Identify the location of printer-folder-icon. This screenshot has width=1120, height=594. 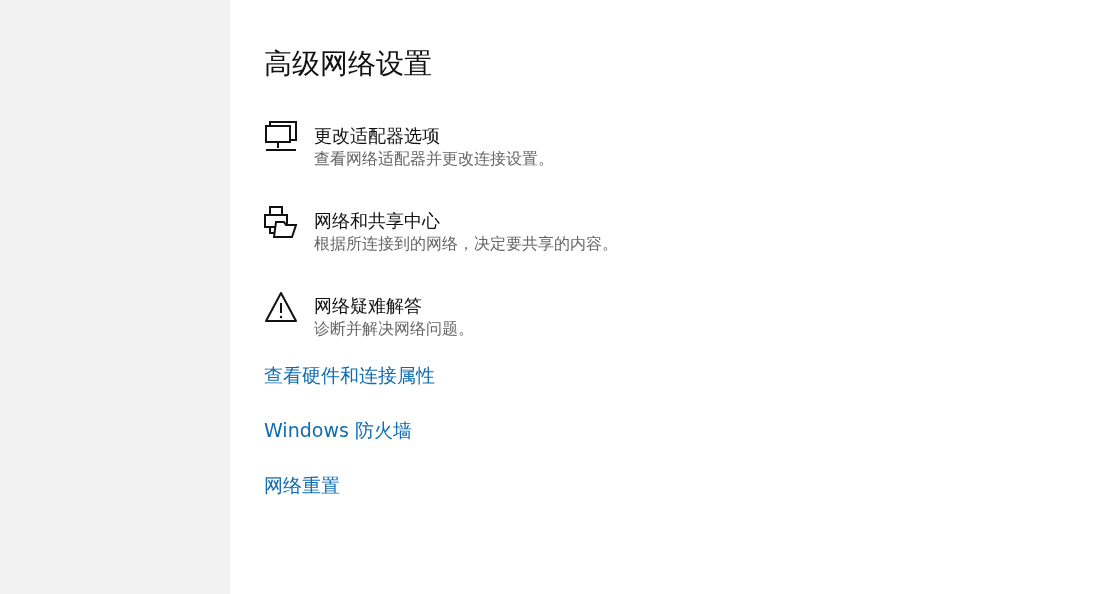
(281, 222).